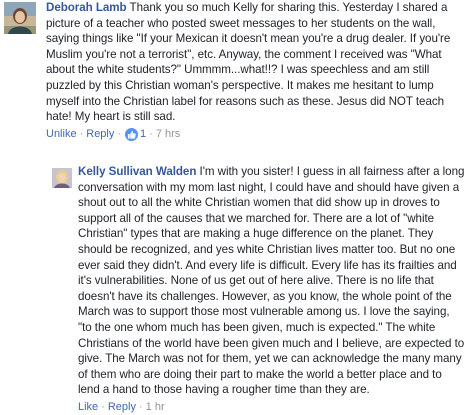 The image size is (468, 415). Describe the element at coordinates (272, 407) in the screenshot. I see `comment-actions: Like · Reply · 1 hr` at that location.